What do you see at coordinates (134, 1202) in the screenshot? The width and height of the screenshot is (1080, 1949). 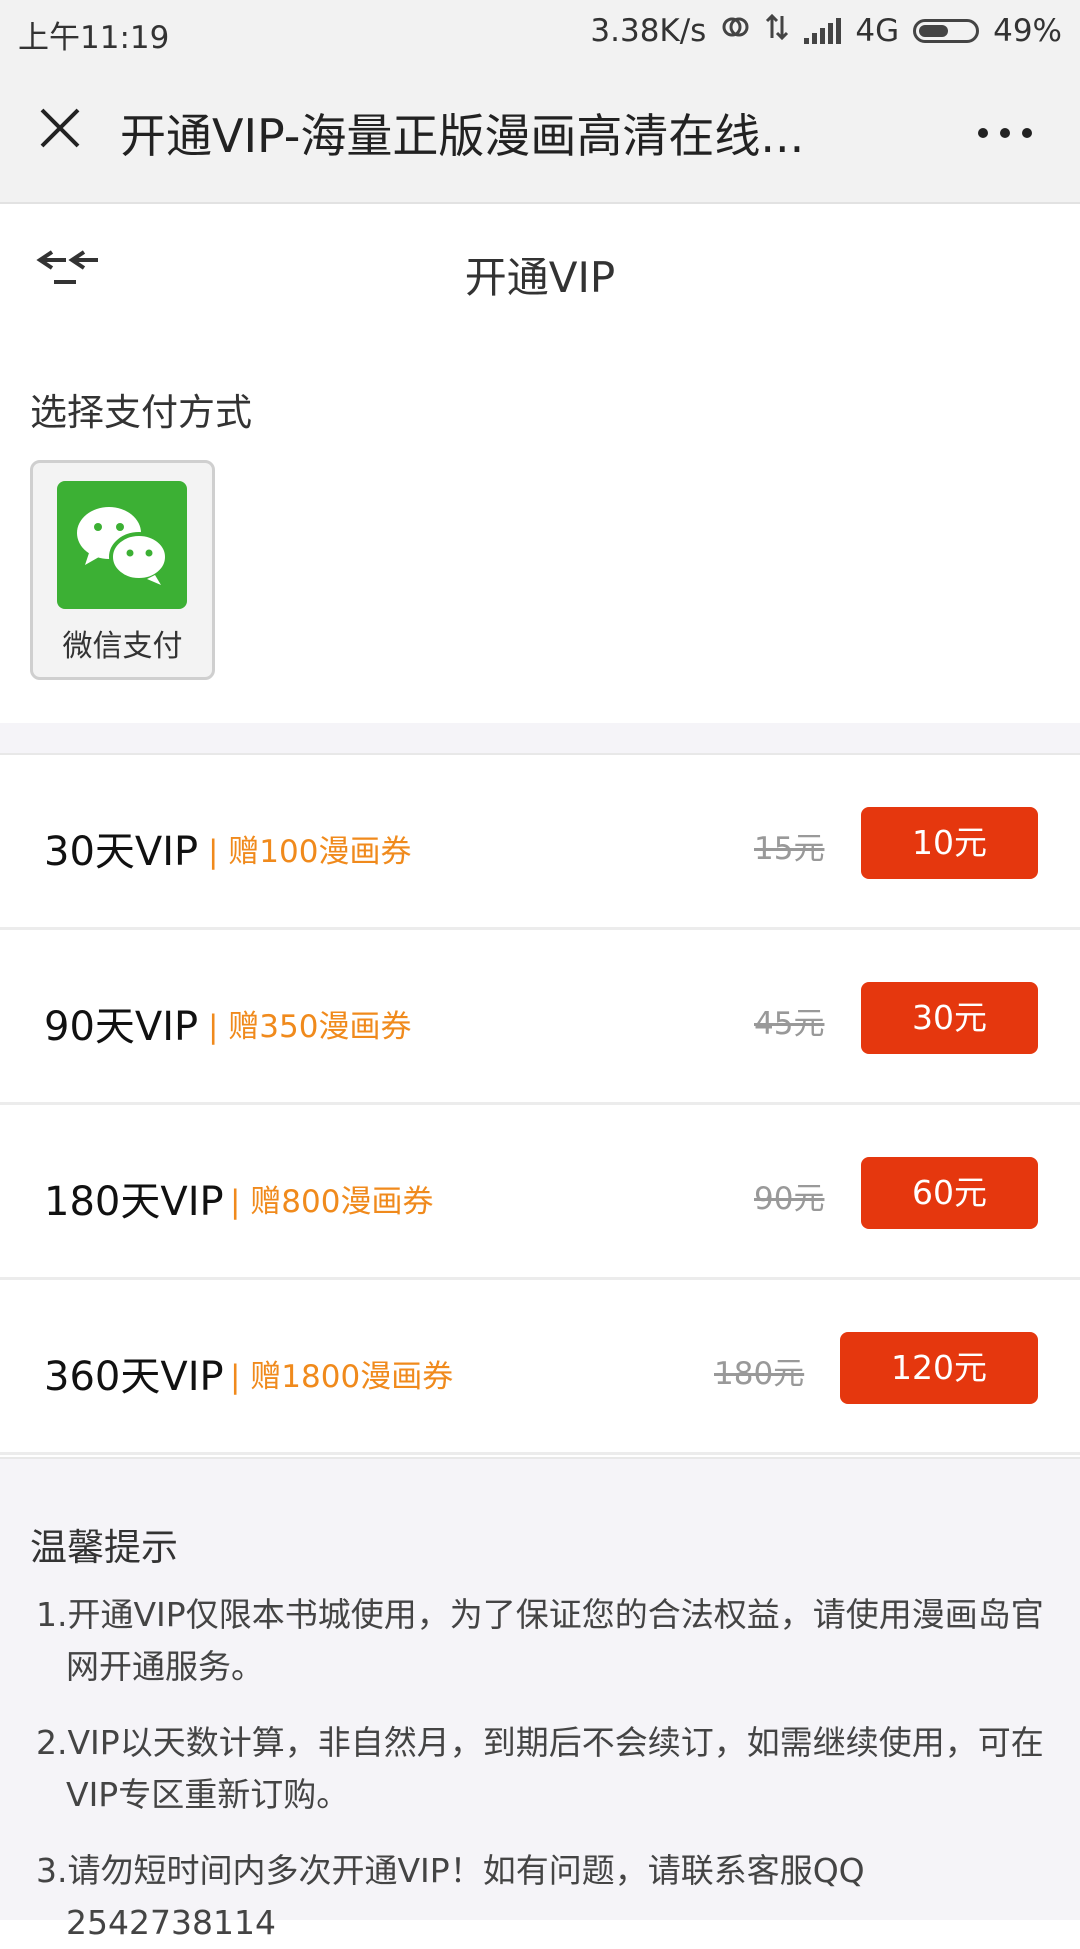 I see `plan-name: 180天VIP` at bounding box center [134, 1202].